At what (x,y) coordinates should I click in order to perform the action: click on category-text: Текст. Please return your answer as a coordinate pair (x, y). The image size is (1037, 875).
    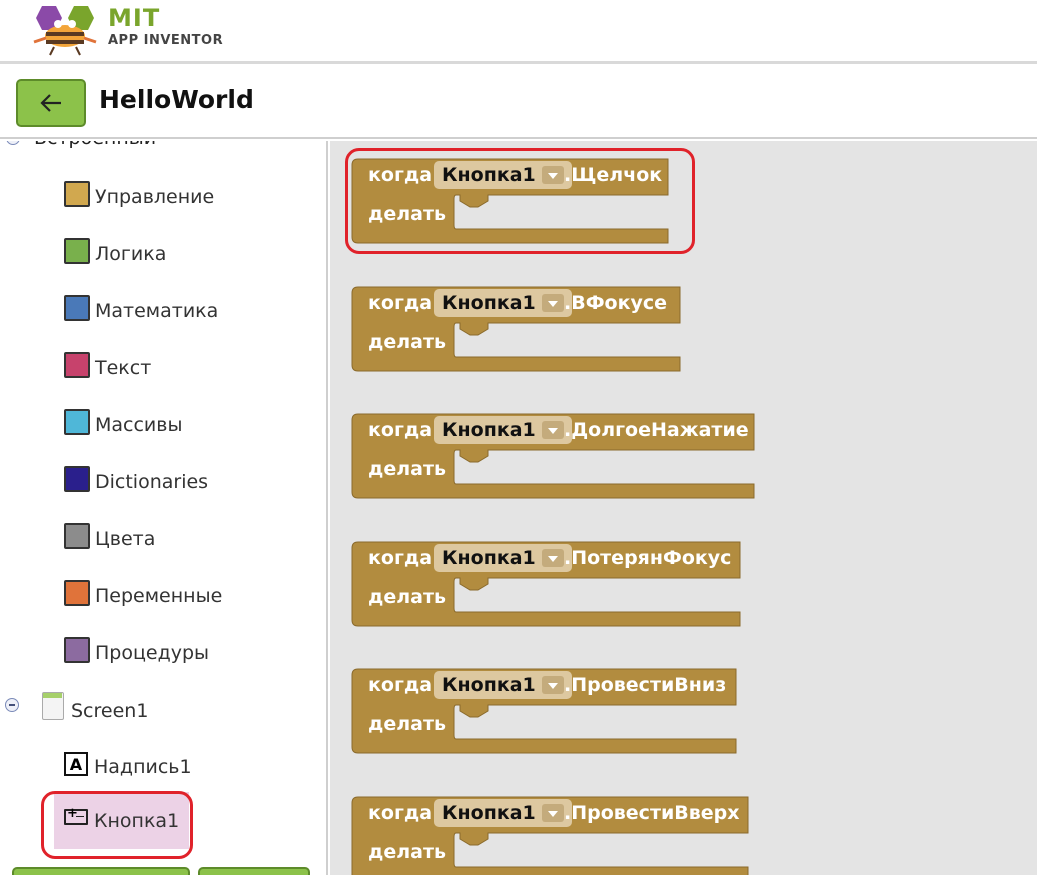
    Looking at the image, I should click on (108, 367).